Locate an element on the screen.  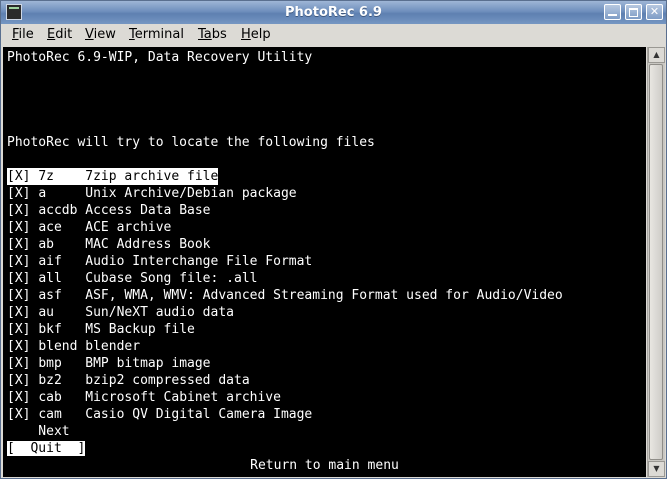
menu-view: View is located at coordinates (100, 35).